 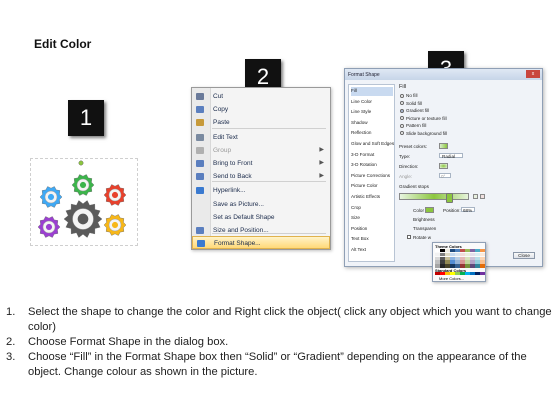 What do you see at coordinates (372, 250) in the screenshot?
I see `nav-item: Alt Text` at bounding box center [372, 250].